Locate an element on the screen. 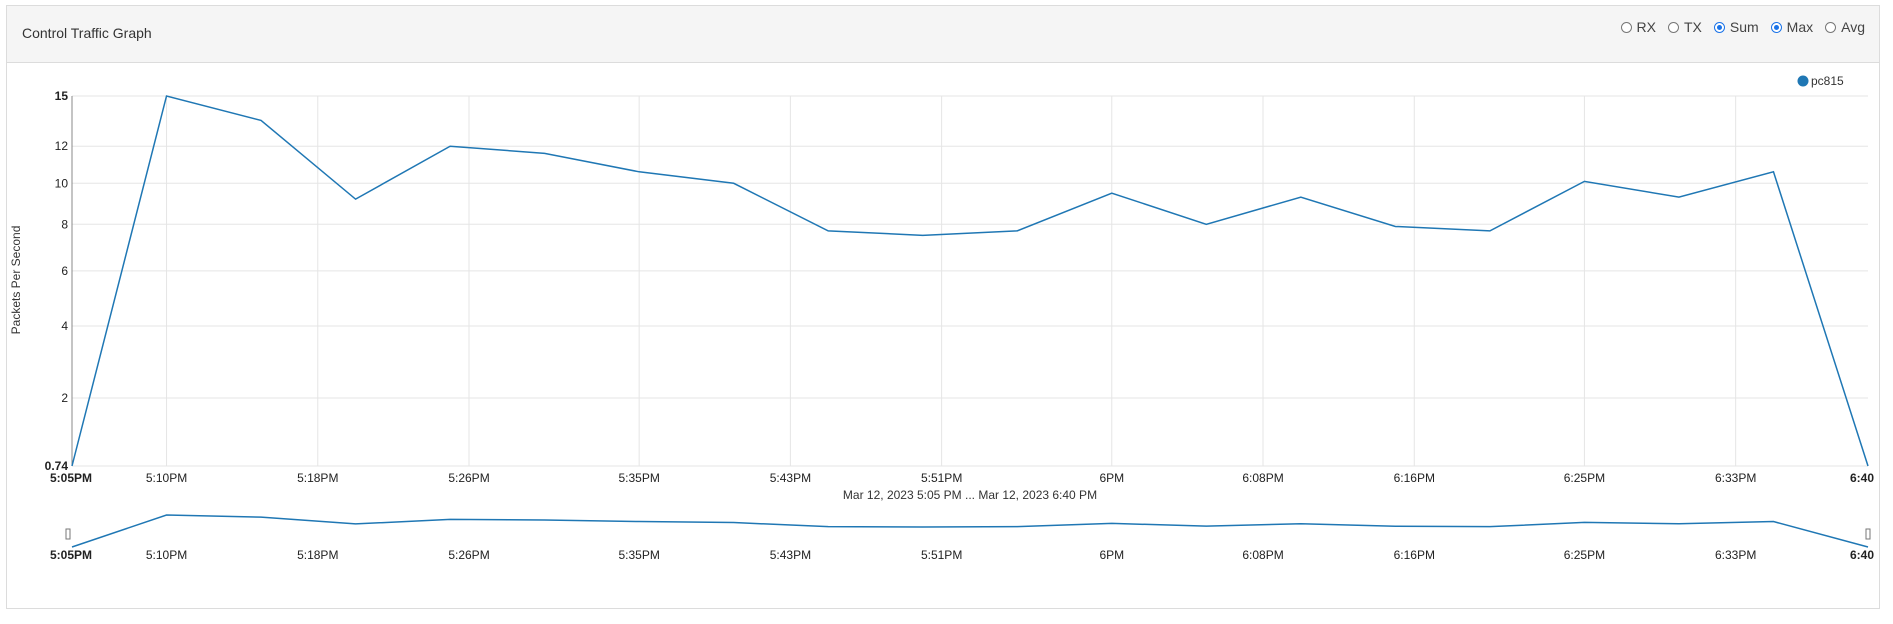  option-avg: Avg is located at coordinates (1845, 27).